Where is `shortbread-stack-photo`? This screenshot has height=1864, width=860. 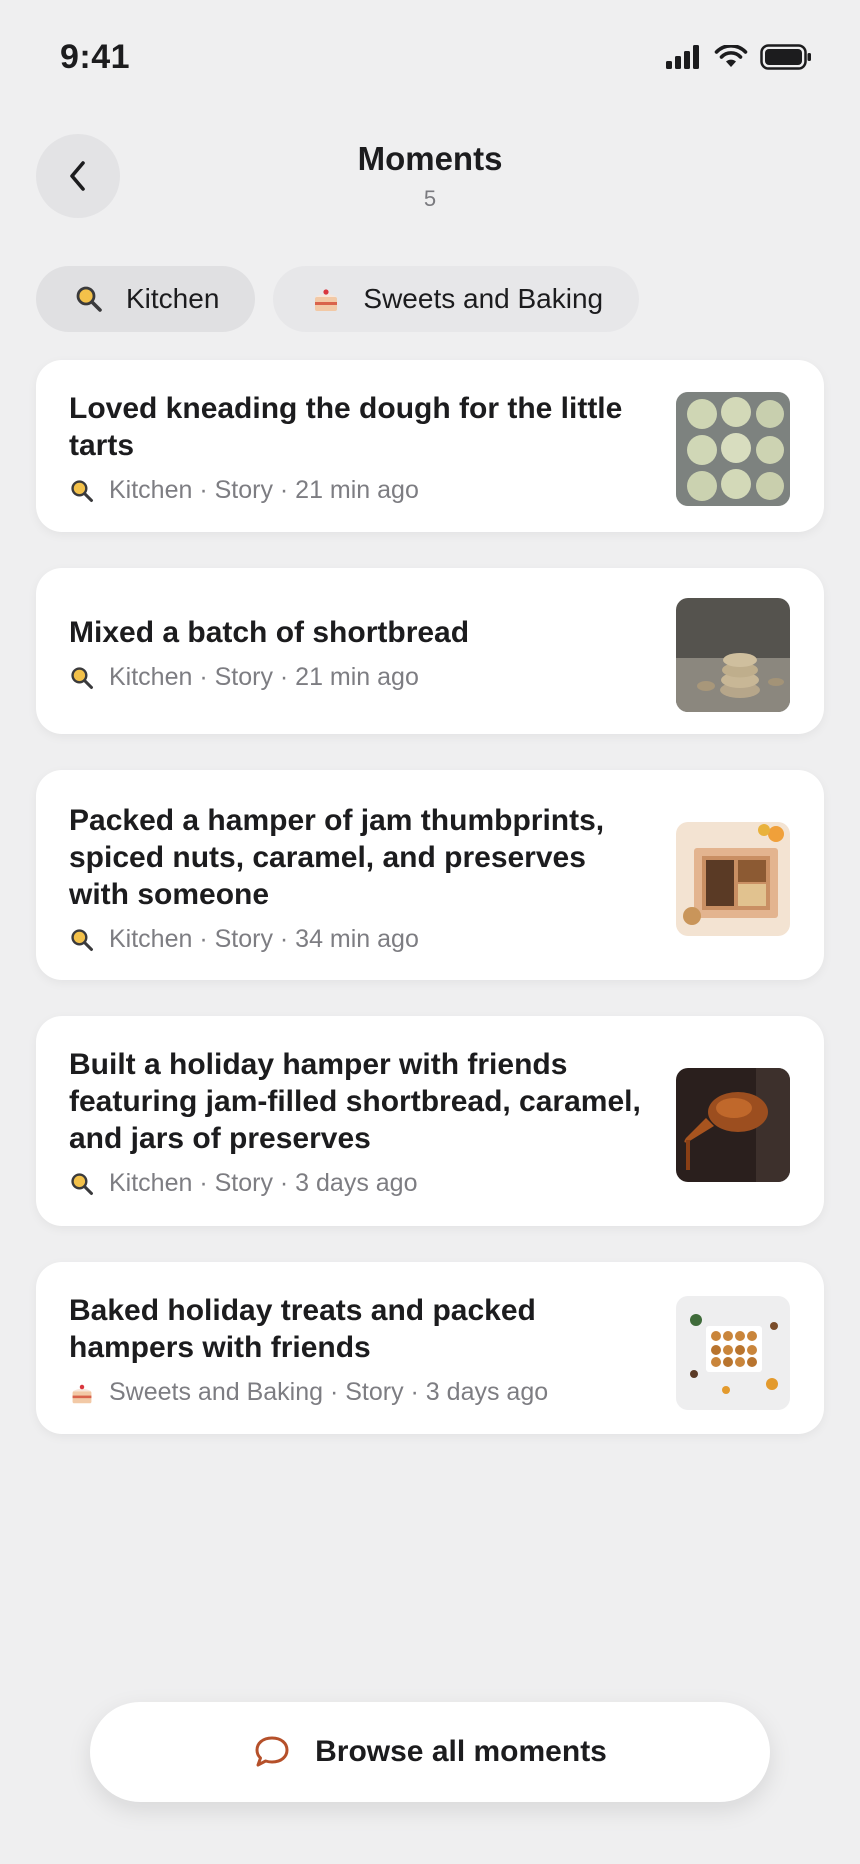
shortbread-stack-photo is located at coordinates (733, 655).